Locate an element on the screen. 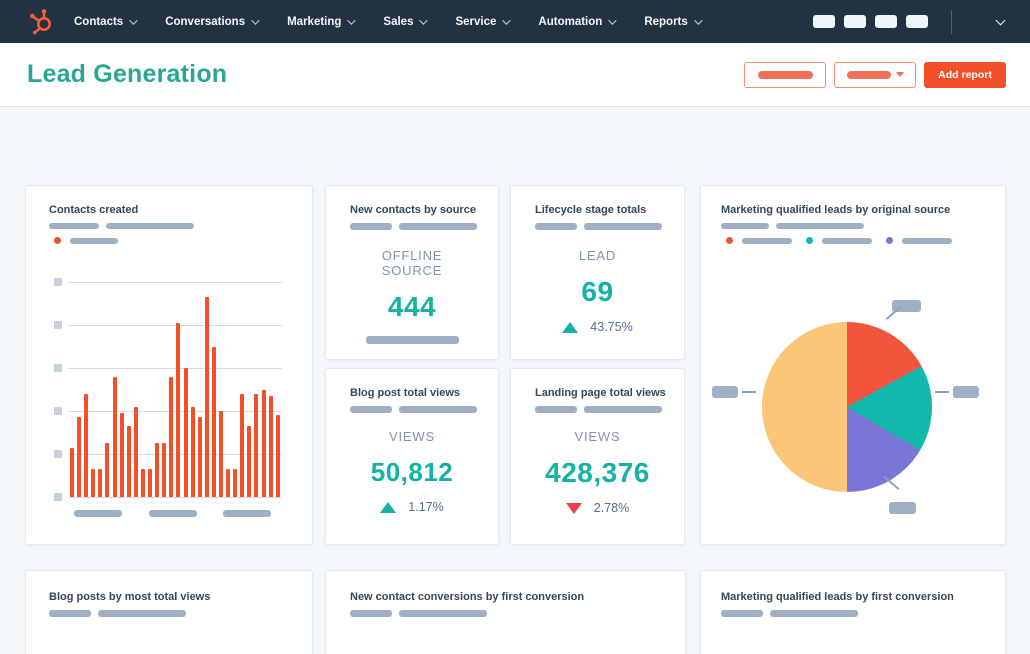 The height and width of the screenshot is (654, 1030). pie-tick-right is located at coordinates (942, 392).